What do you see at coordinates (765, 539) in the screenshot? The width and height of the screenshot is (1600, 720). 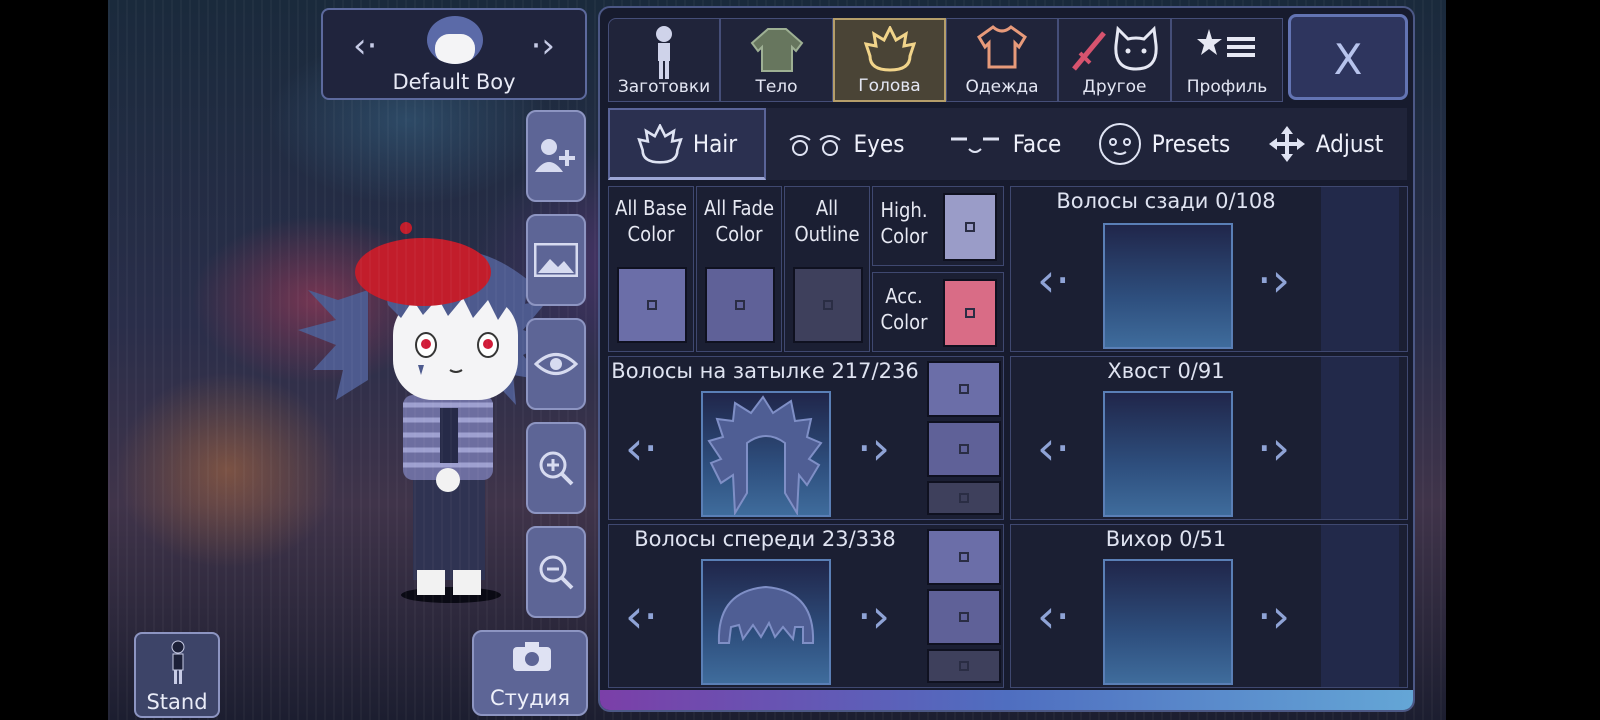 I see `front-hair-title: Волосы спереди 23/338` at bounding box center [765, 539].